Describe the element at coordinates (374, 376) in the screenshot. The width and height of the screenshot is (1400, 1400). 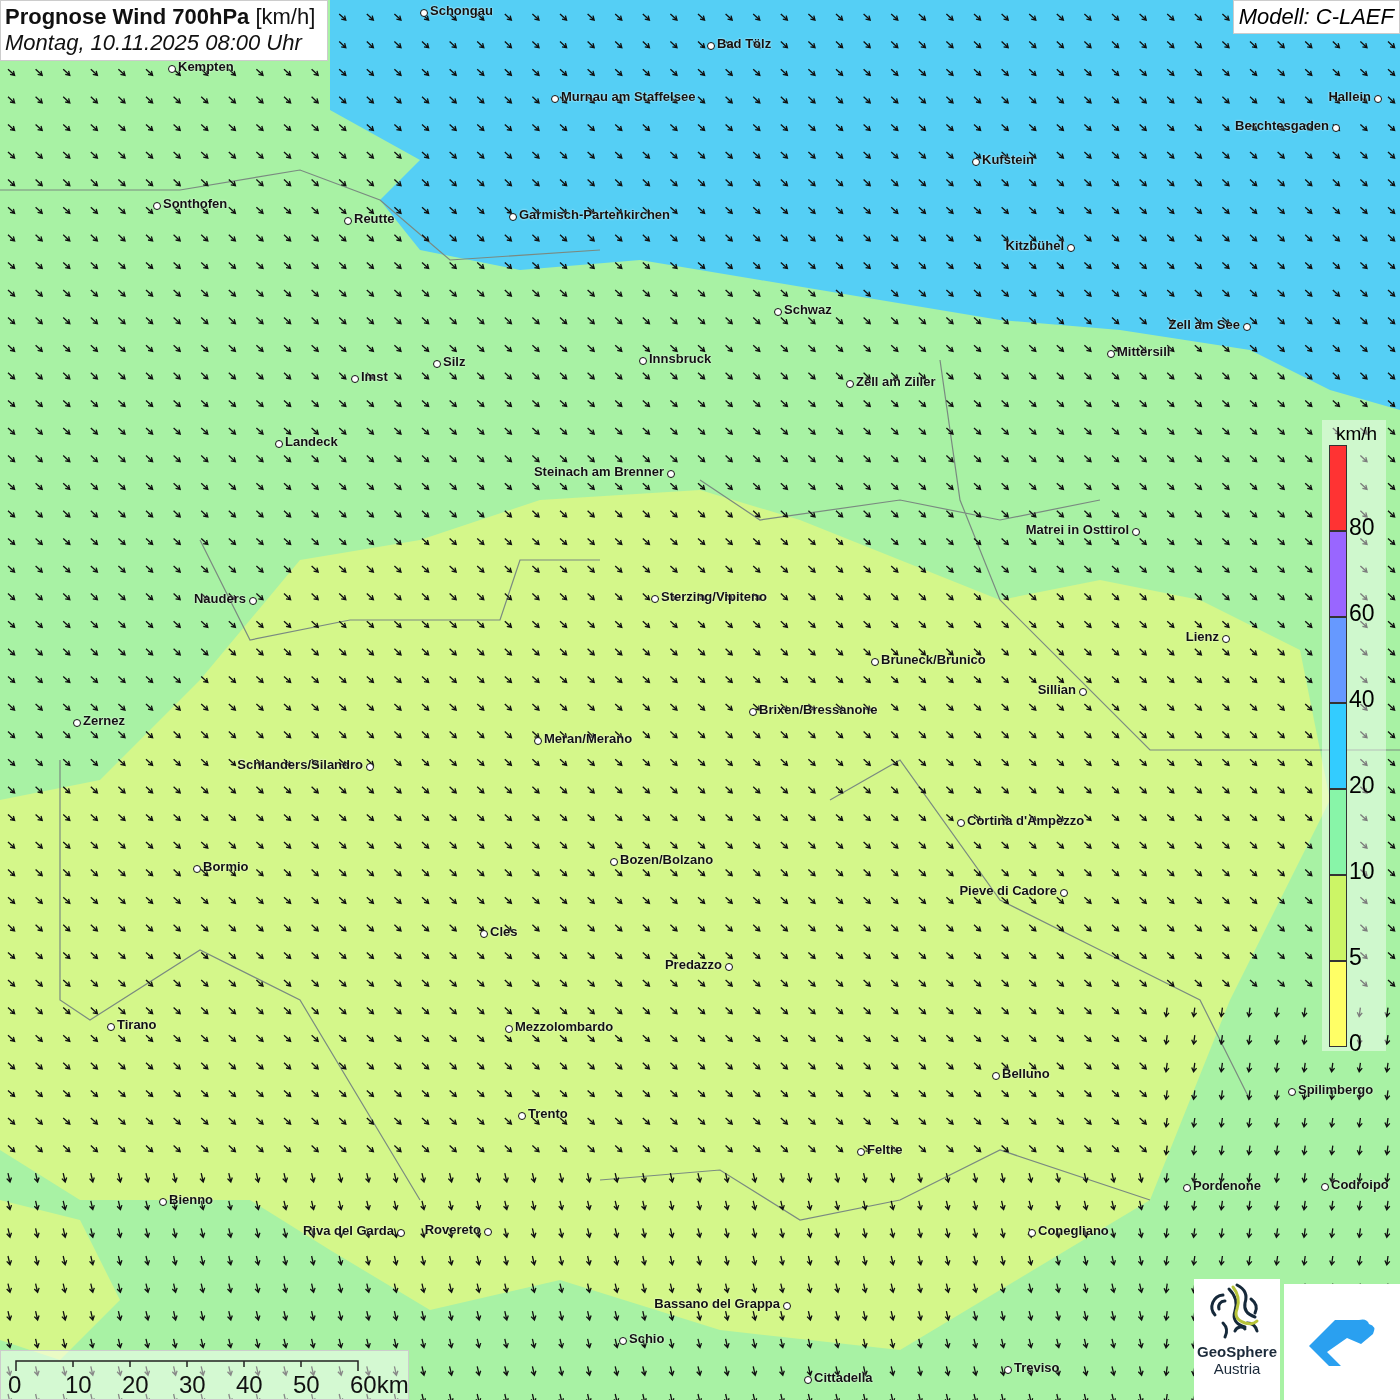
I see `city-label: Imst` at that location.